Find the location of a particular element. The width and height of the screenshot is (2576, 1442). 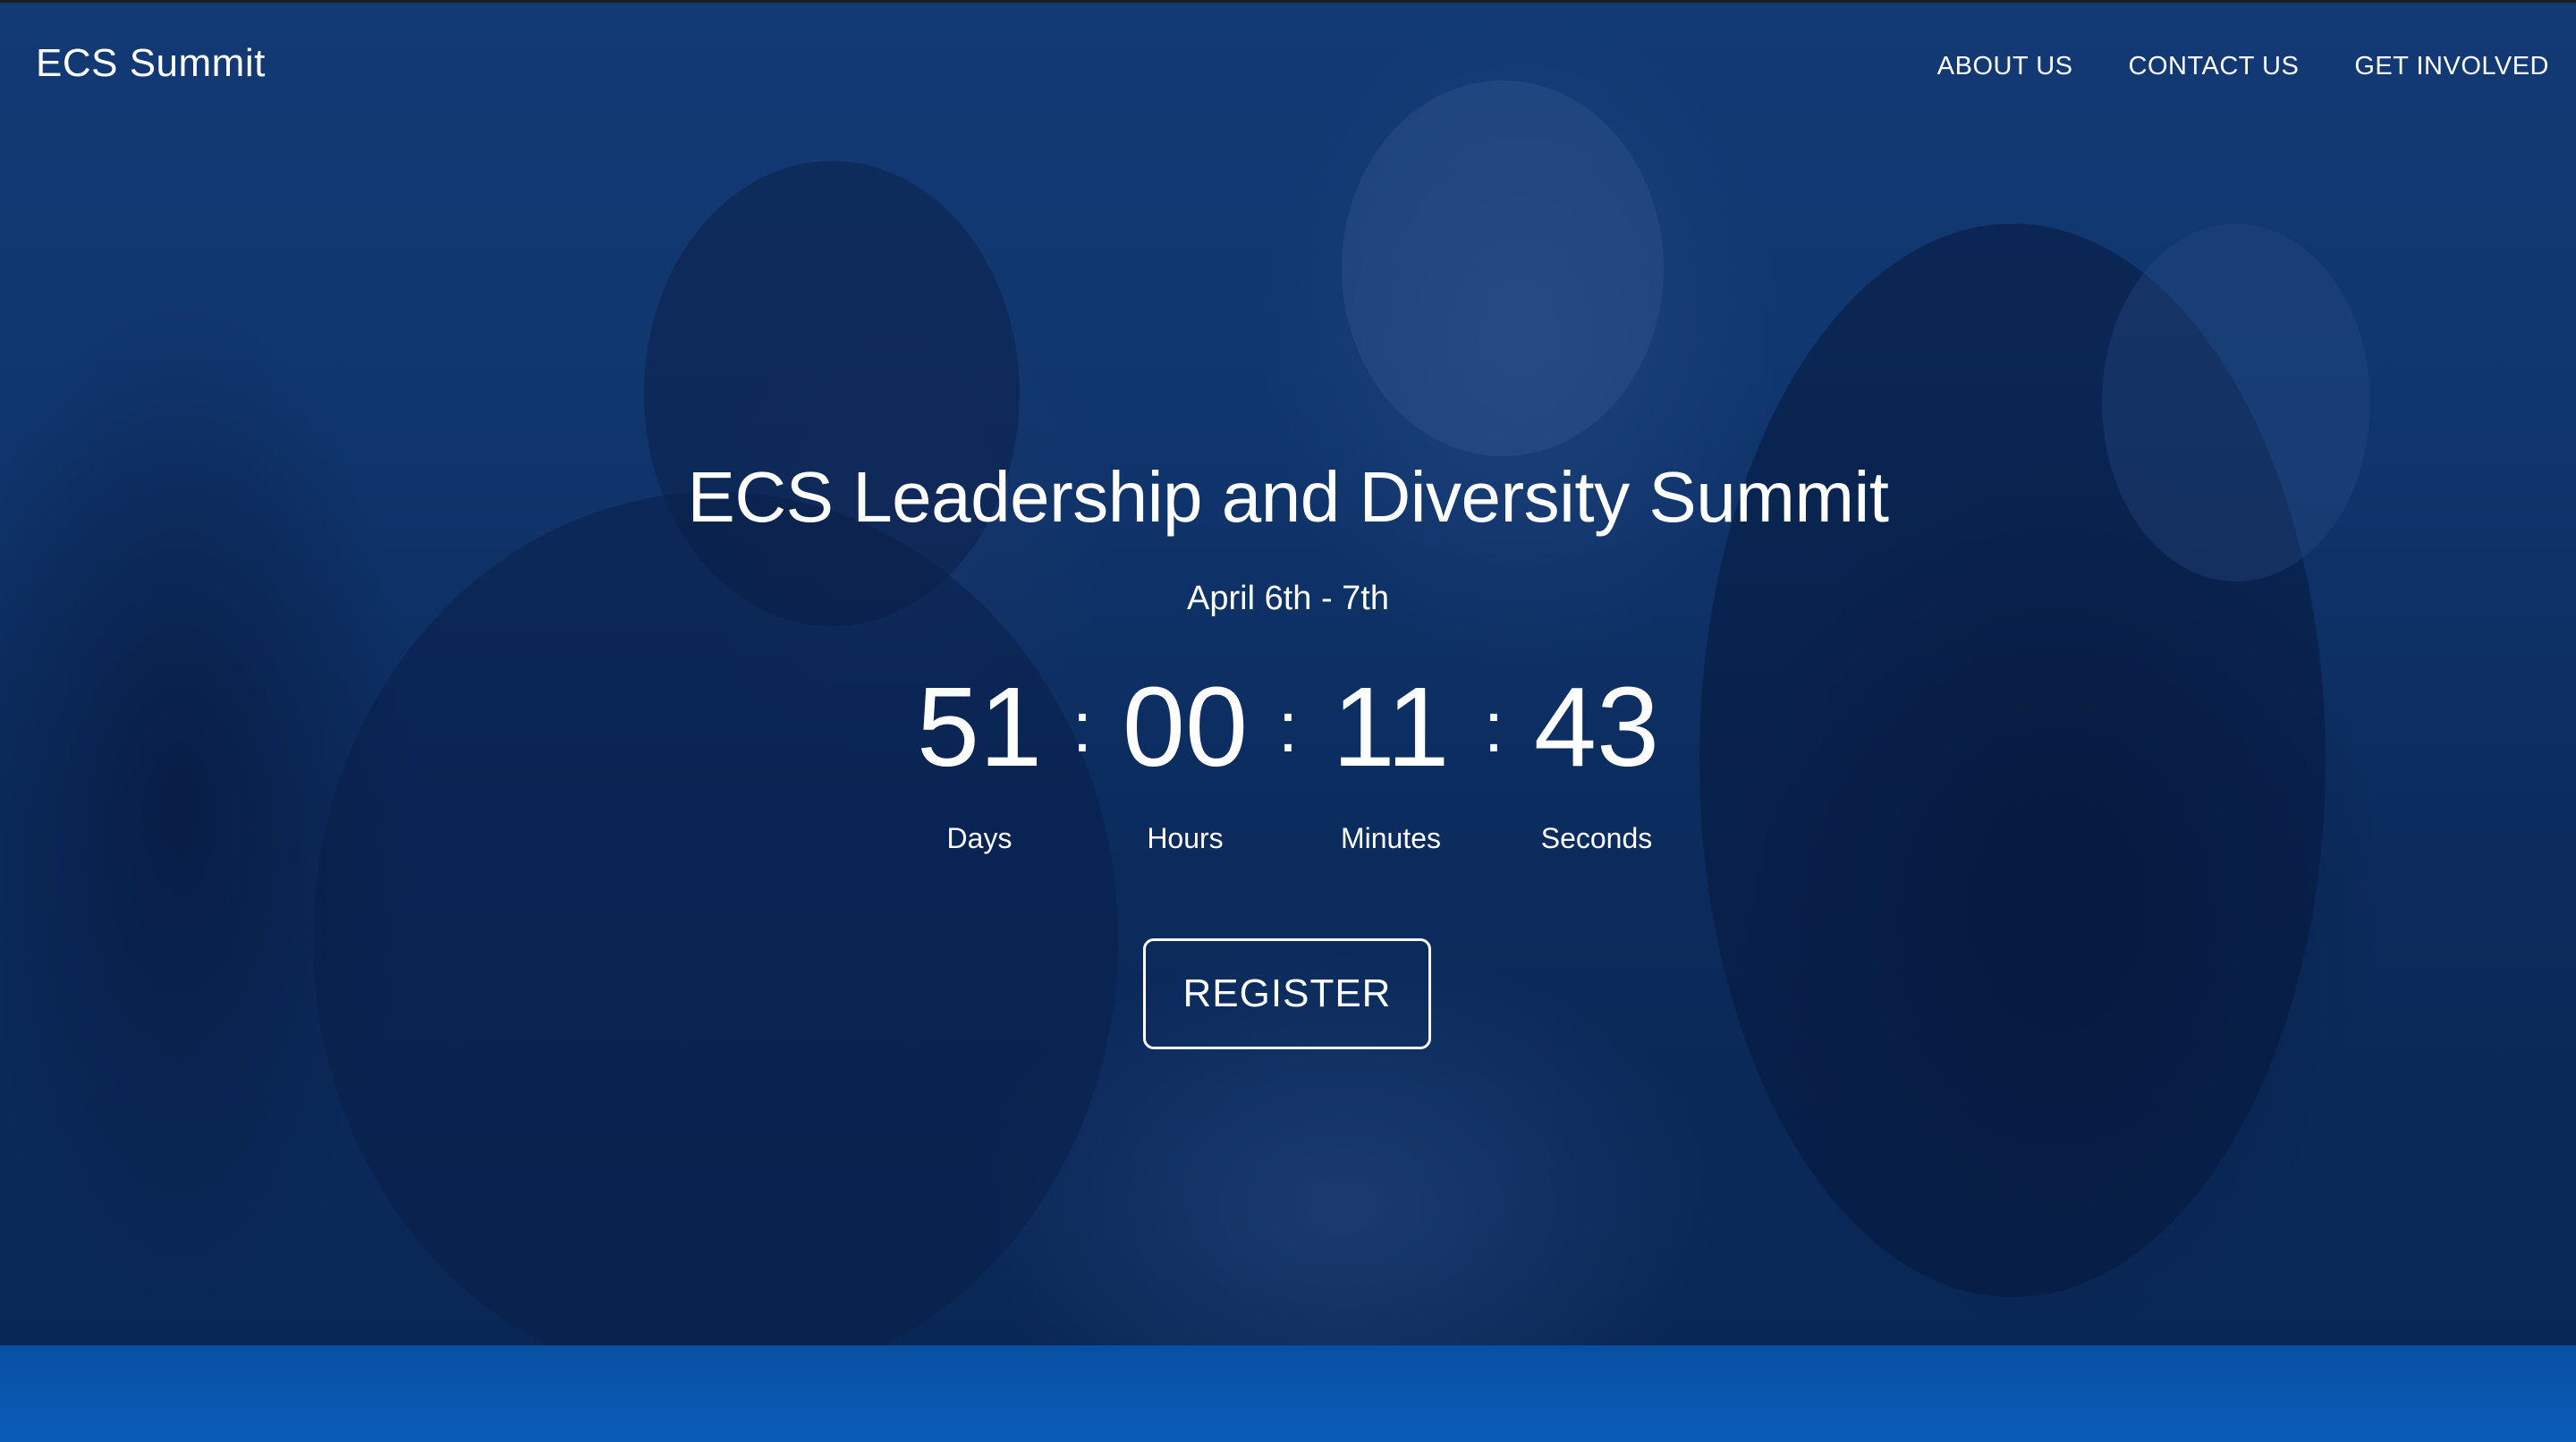

countdown-days-value: 51 is located at coordinates (979, 727).